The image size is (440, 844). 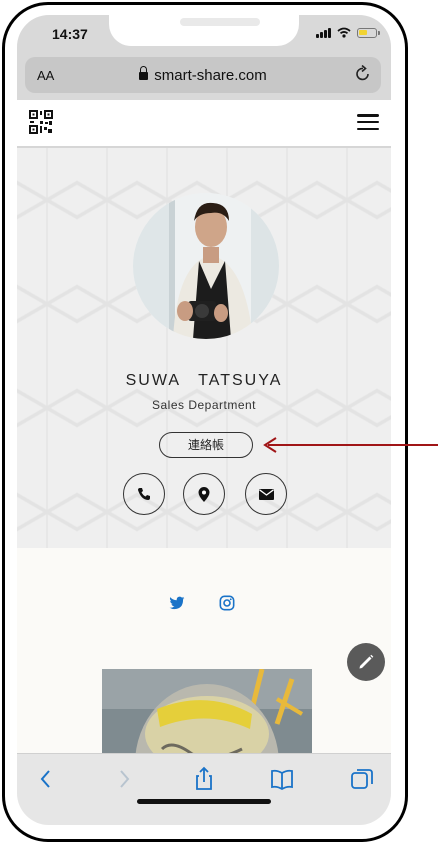 I want to click on email-button, so click(x=266, y=494).